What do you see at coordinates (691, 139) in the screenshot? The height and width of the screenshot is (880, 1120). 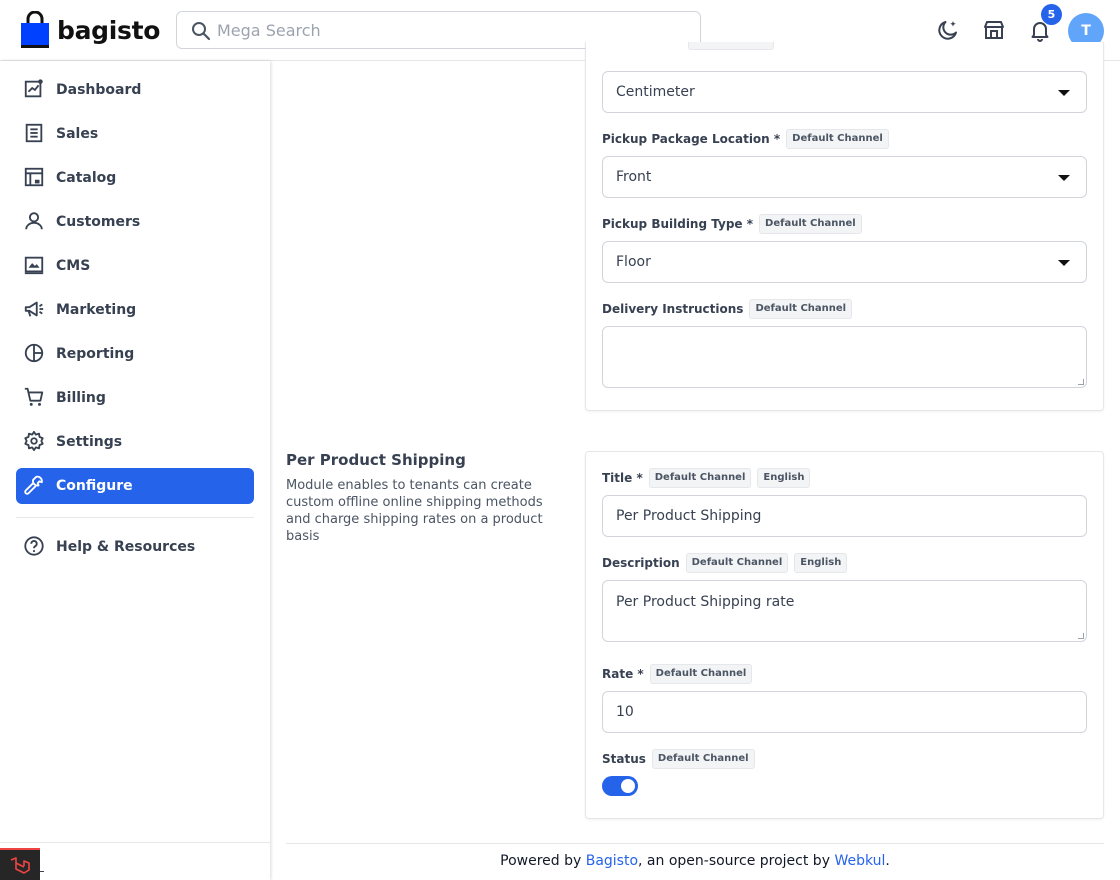 I see `field-label-text: Pickup Package Location *` at bounding box center [691, 139].